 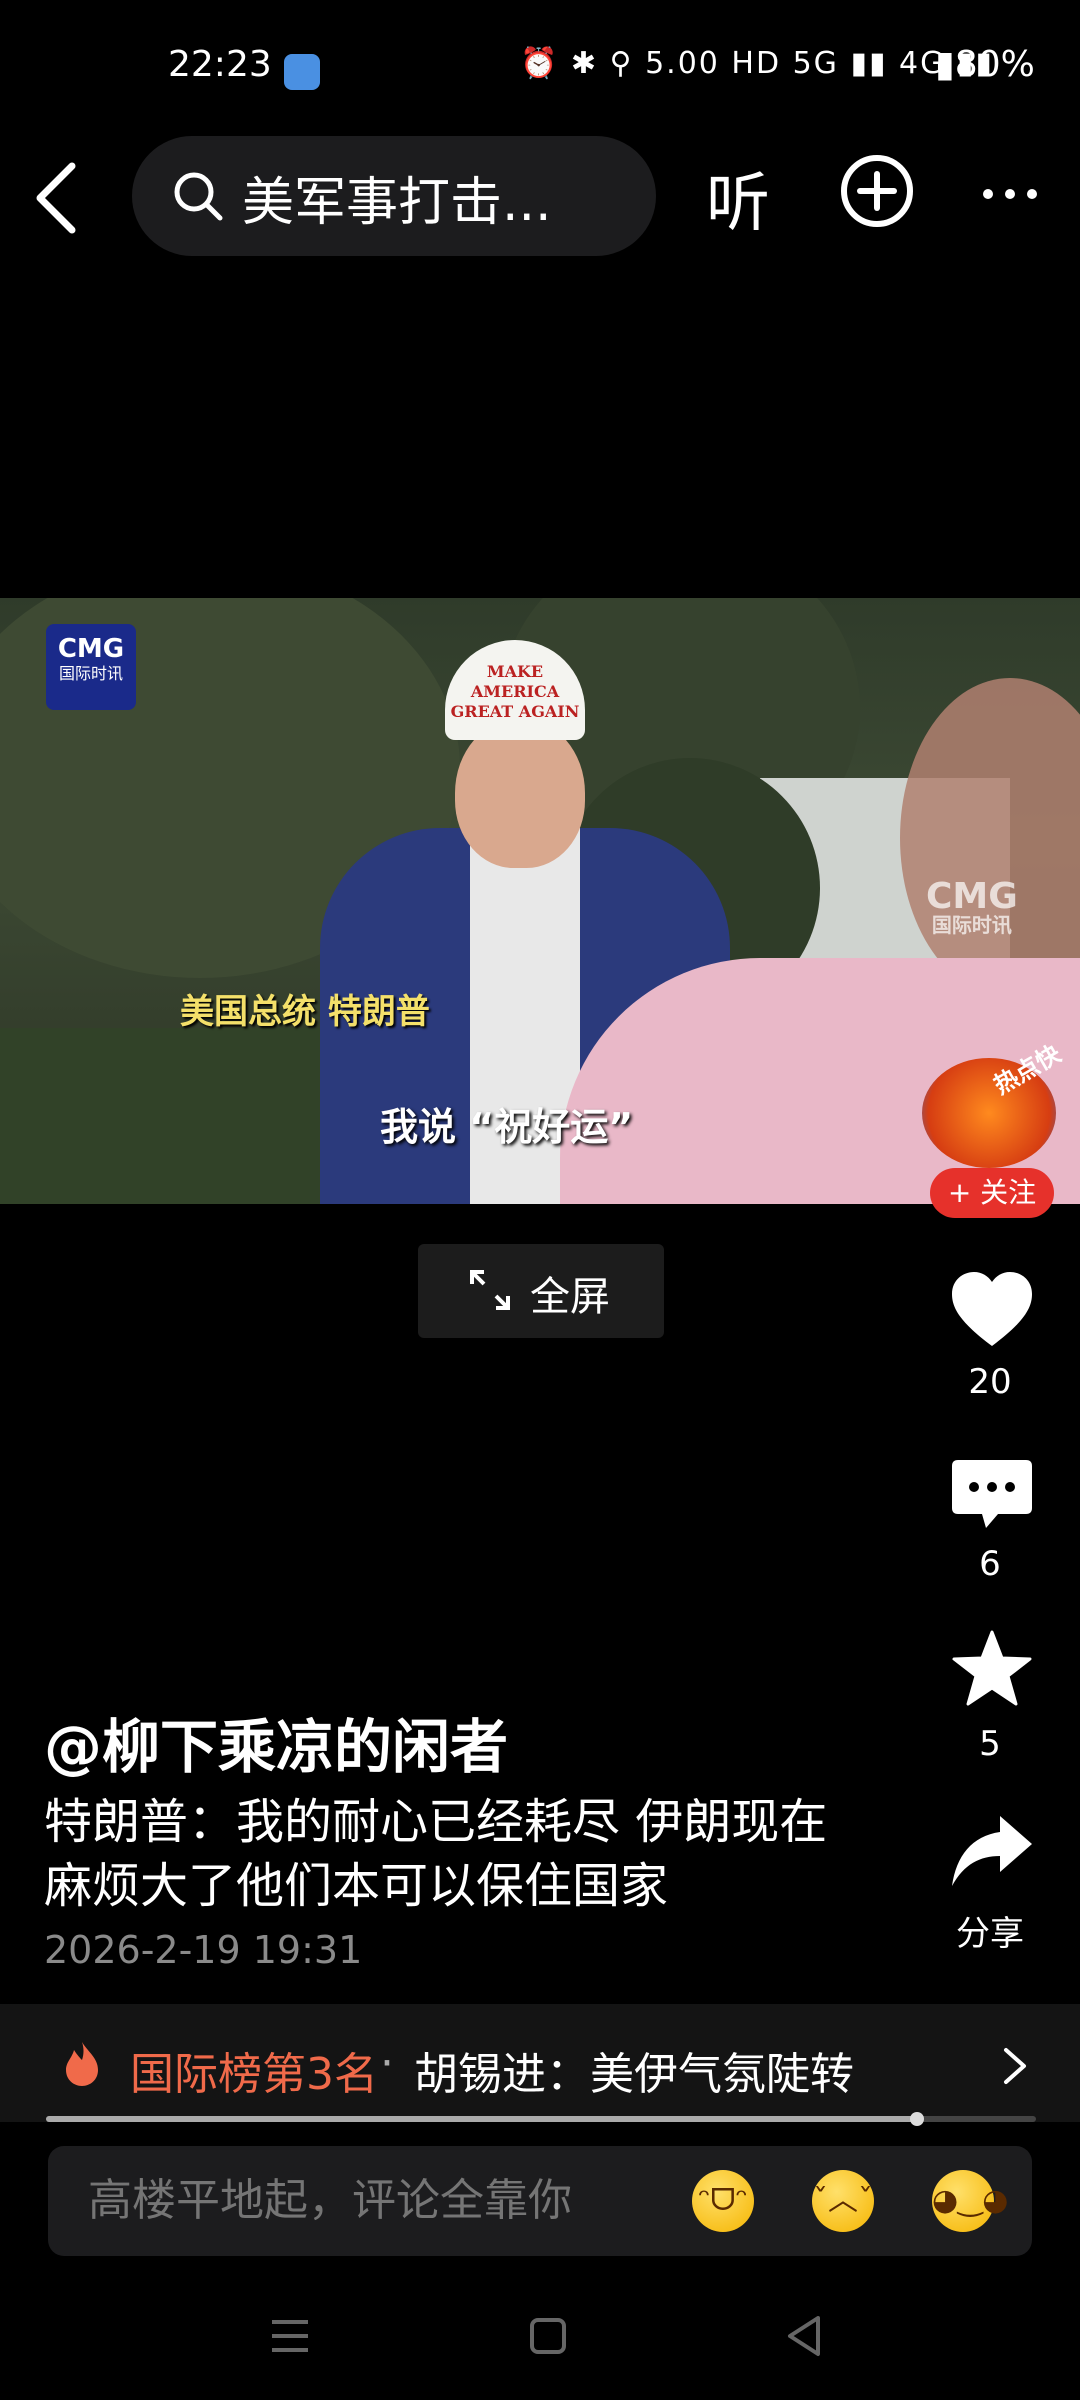 What do you see at coordinates (507, 1127) in the screenshot?
I see `video-caption-quote: 我说 “祝好运”` at bounding box center [507, 1127].